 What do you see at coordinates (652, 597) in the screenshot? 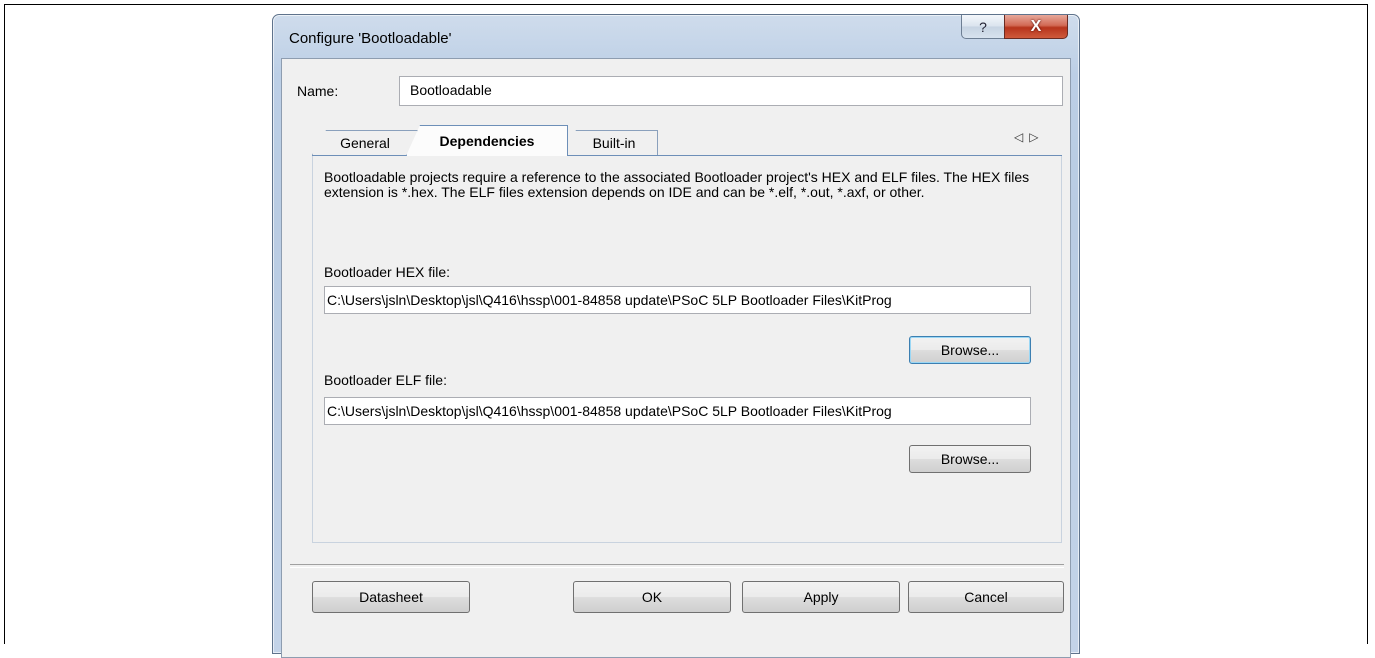
I see `ok-button: OK` at bounding box center [652, 597].